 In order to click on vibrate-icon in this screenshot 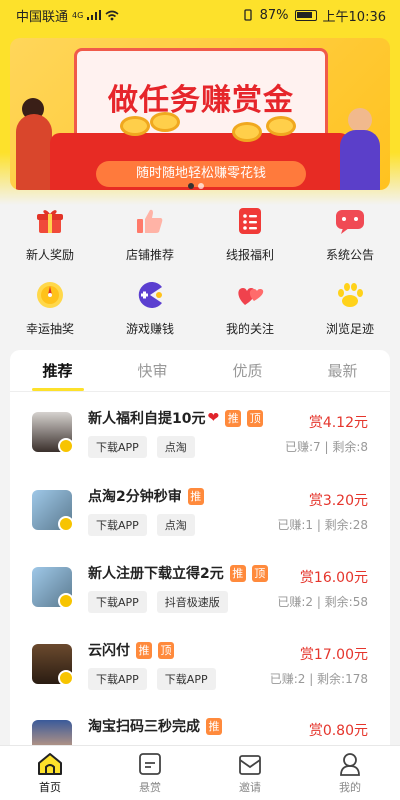, I will do `click(247, 15)`.